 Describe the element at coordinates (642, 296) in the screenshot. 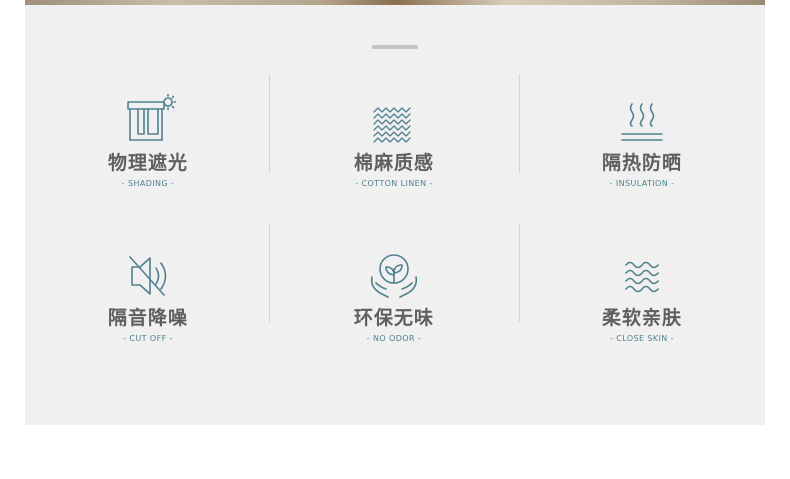

I see `feature-close-skin: 柔软亲肤 - CLOSE SKIN -` at that location.